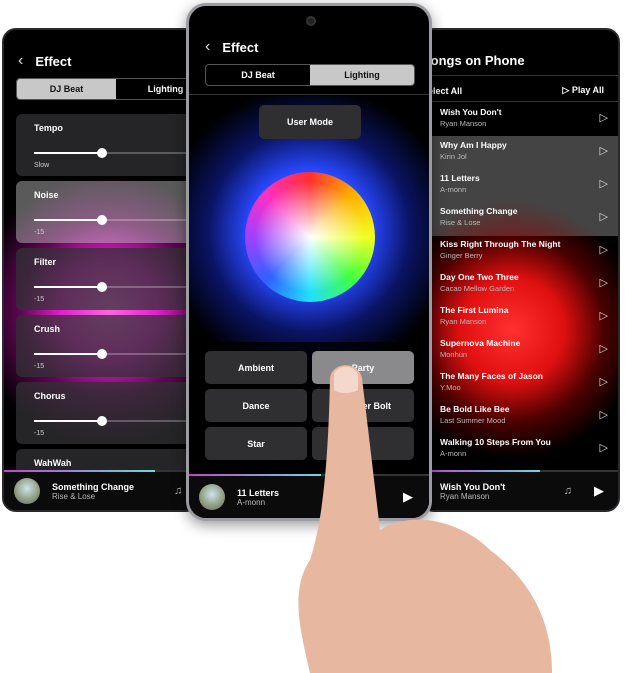 This screenshot has height=673, width=625. What do you see at coordinates (473, 145) in the screenshot?
I see `song-title: Why Am I Happy` at bounding box center [473, 145].